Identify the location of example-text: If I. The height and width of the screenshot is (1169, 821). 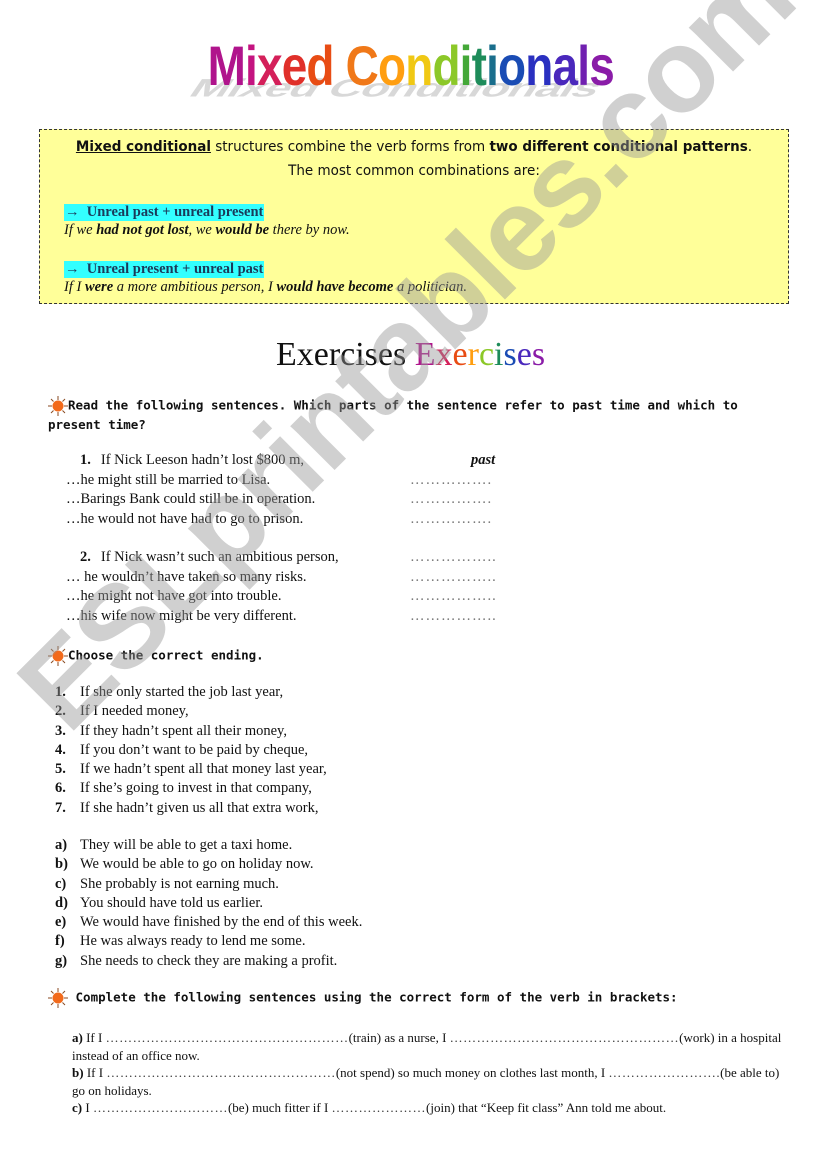
(74, 287).